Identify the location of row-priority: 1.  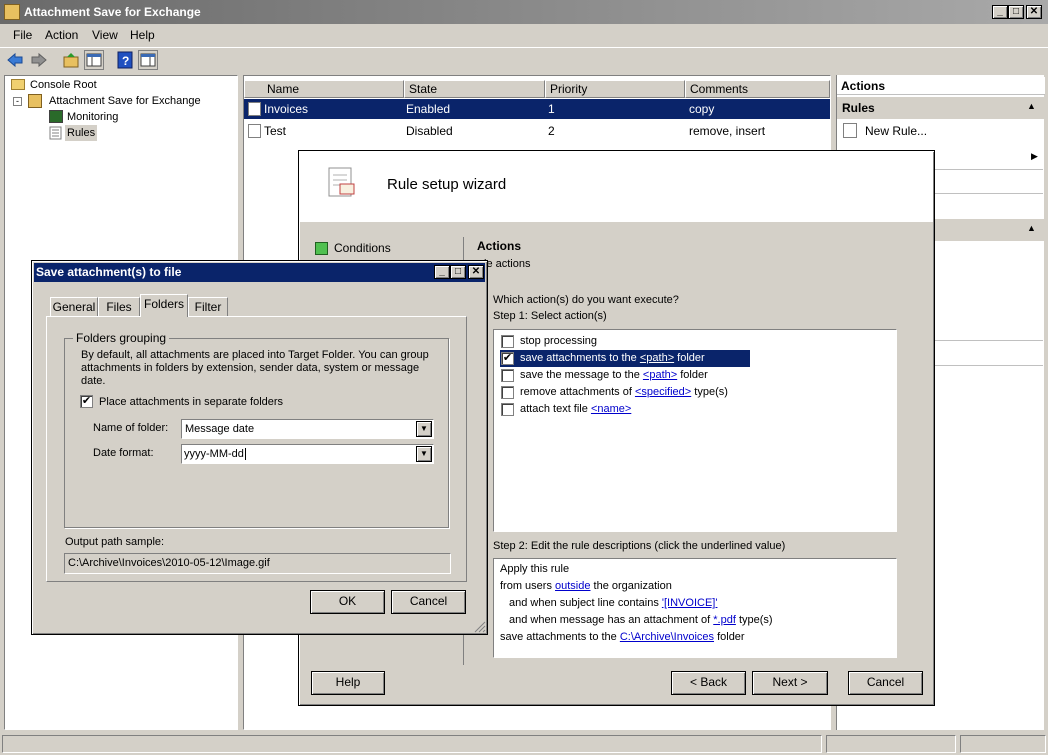
(551, 109).